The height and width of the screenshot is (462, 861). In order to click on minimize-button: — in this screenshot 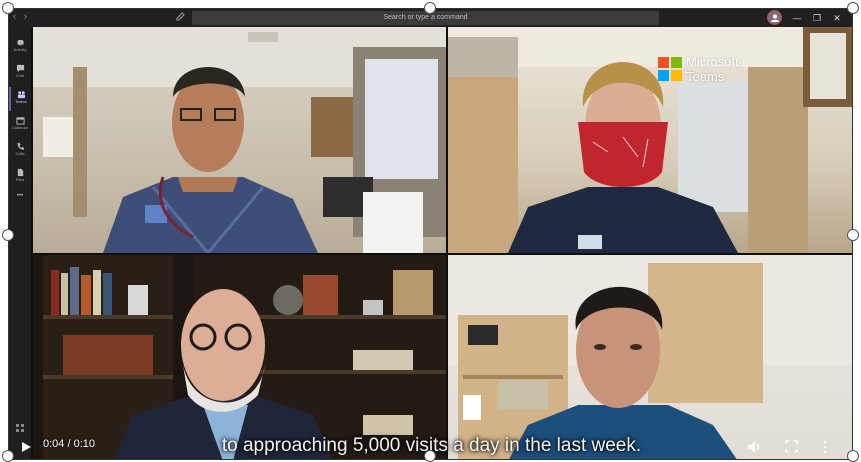, I will do `click(797, 18)`.